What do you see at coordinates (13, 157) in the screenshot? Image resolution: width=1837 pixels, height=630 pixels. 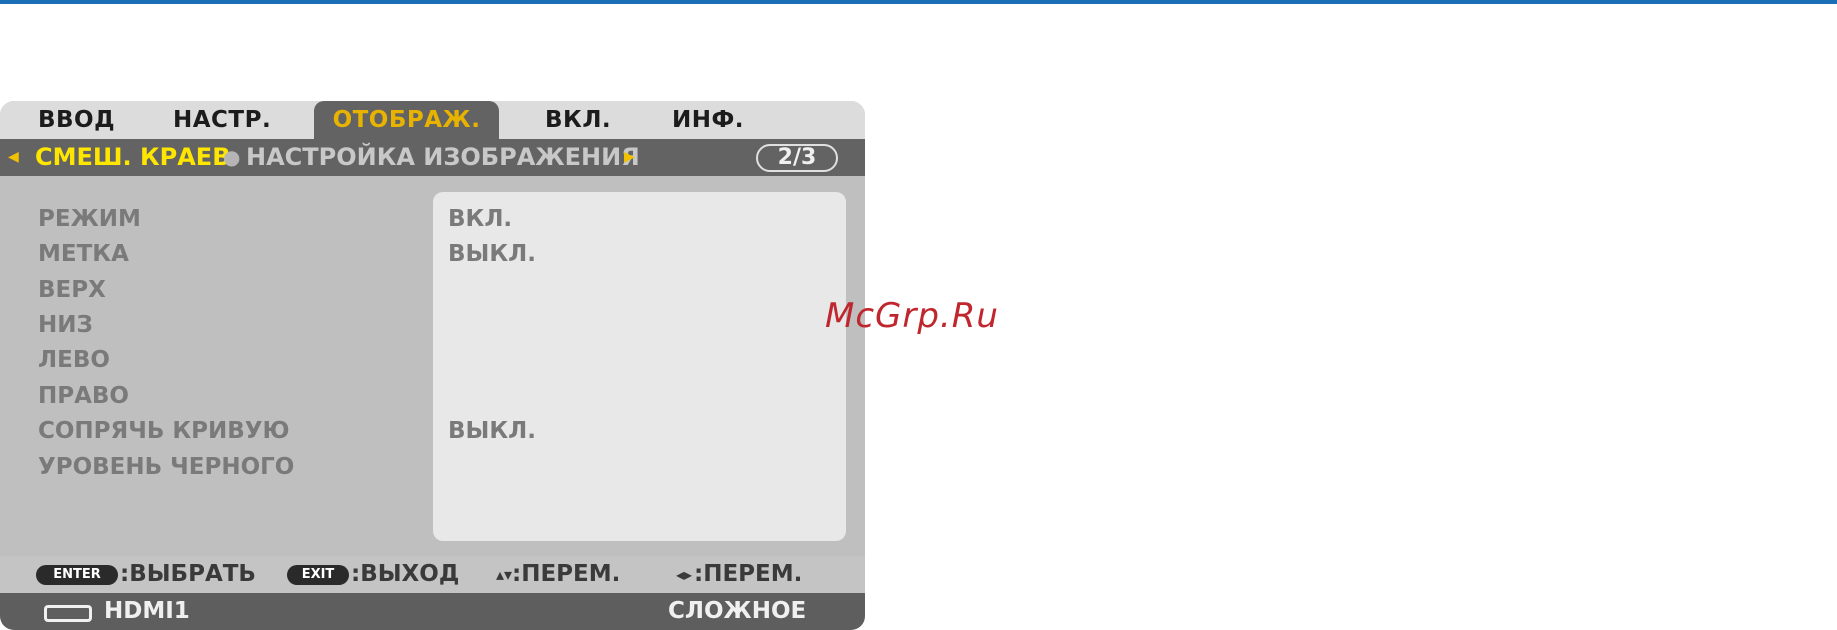 I see `triangle-left-icon: ◀` at bounding box center [13, 157].